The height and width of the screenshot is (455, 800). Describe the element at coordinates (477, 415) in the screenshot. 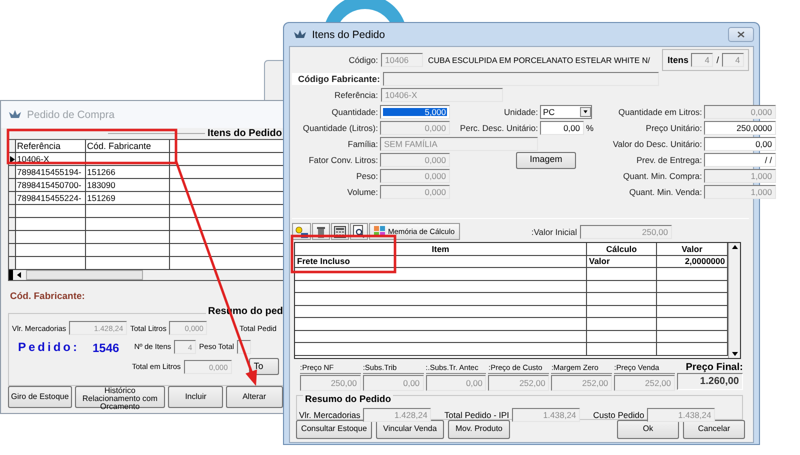

I see `field-label: Total Pedido - IPI` at that location.